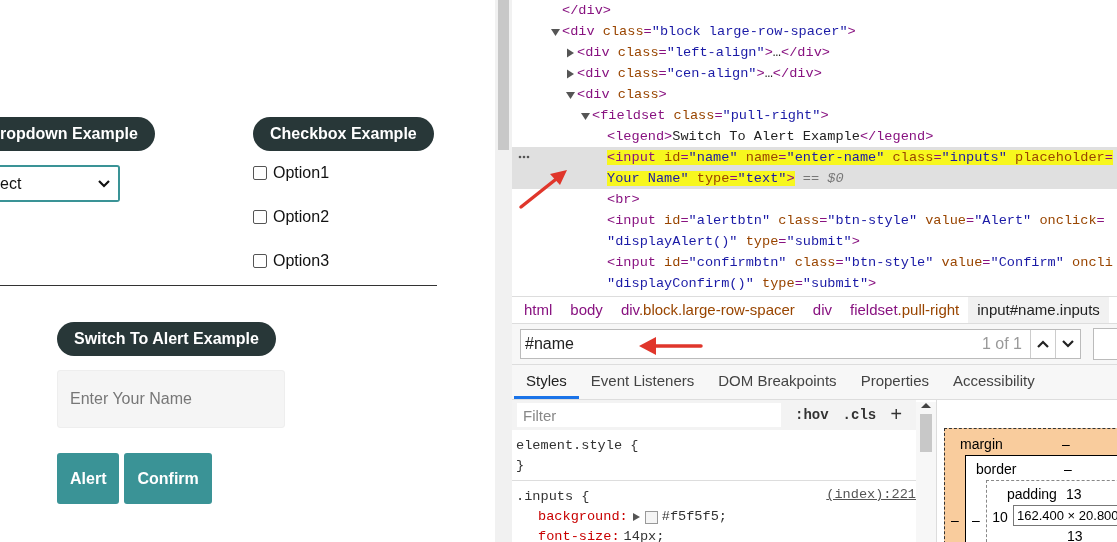  What do you see at coordinates (671, 346) in the screenshot?
I see `annotation-arrow` at bounding box center [671, 346].